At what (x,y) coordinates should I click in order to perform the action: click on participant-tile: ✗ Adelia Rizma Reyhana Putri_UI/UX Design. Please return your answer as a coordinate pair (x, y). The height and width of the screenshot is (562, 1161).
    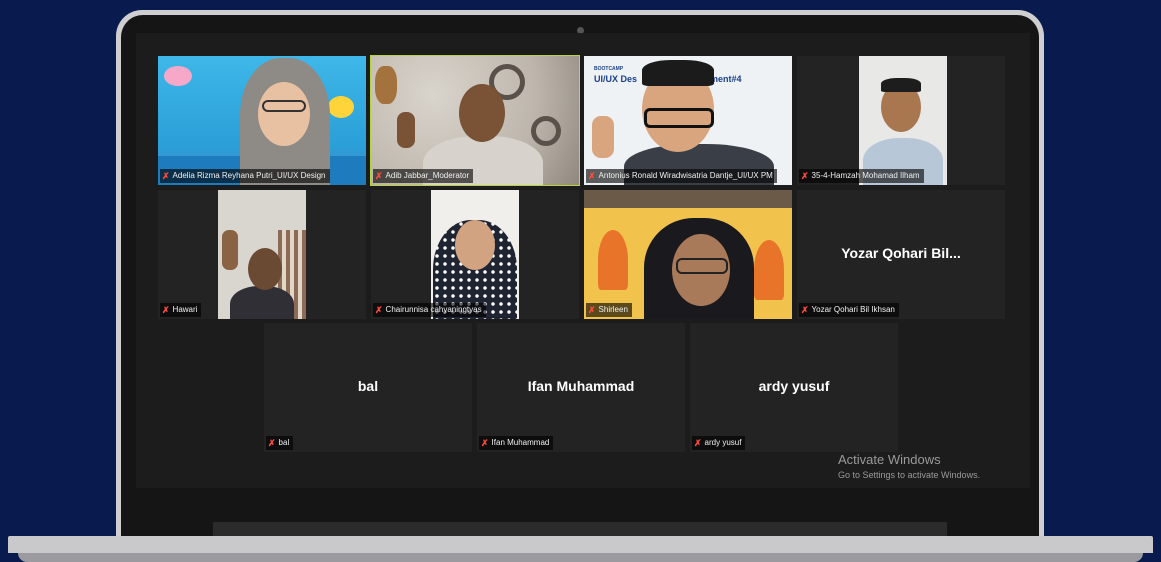
    Looking at the image, I should click on (262, 120).